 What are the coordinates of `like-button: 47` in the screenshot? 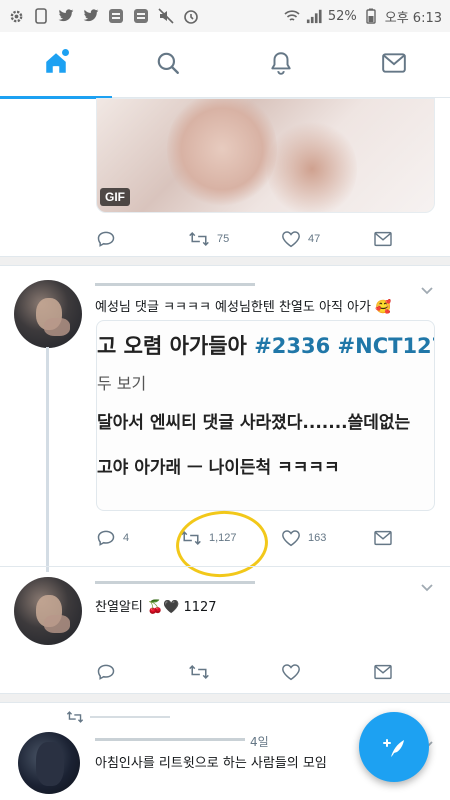 It's located at (300, 239).